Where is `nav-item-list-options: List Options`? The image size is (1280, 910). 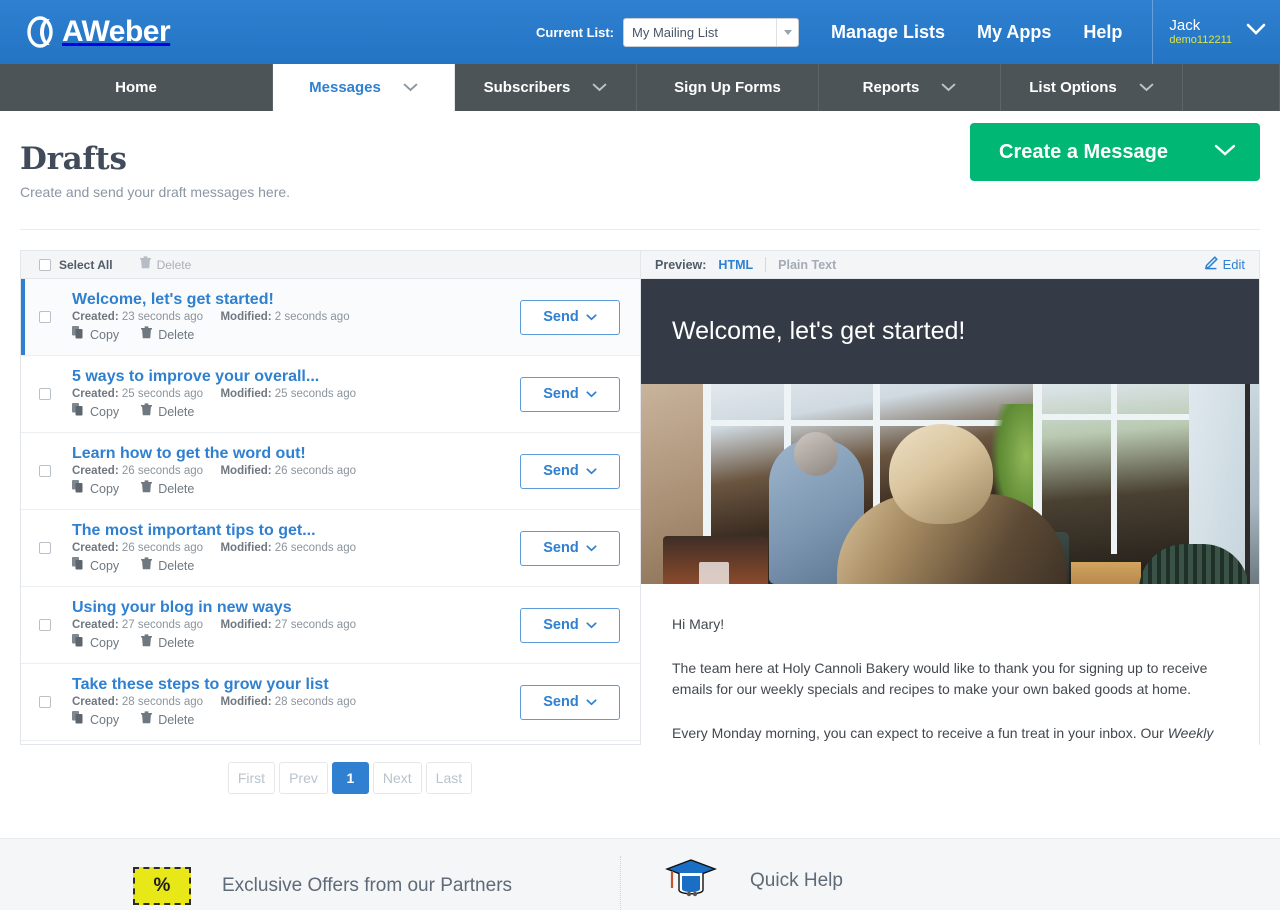
nav-item-list-options: List Options is located at coordinates (1092, 87).